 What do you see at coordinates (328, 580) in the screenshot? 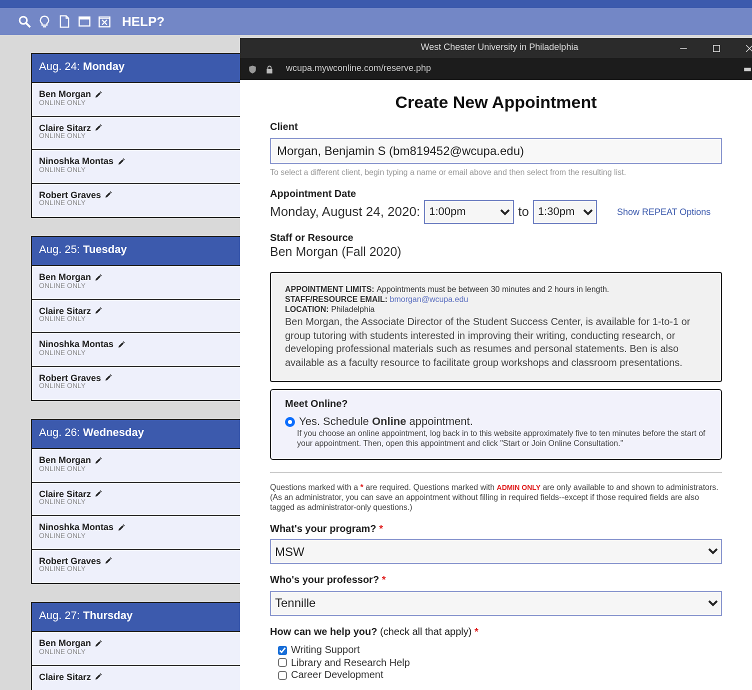
I see `question-label: Who's your professor? *` at bounding box center [328, 580].